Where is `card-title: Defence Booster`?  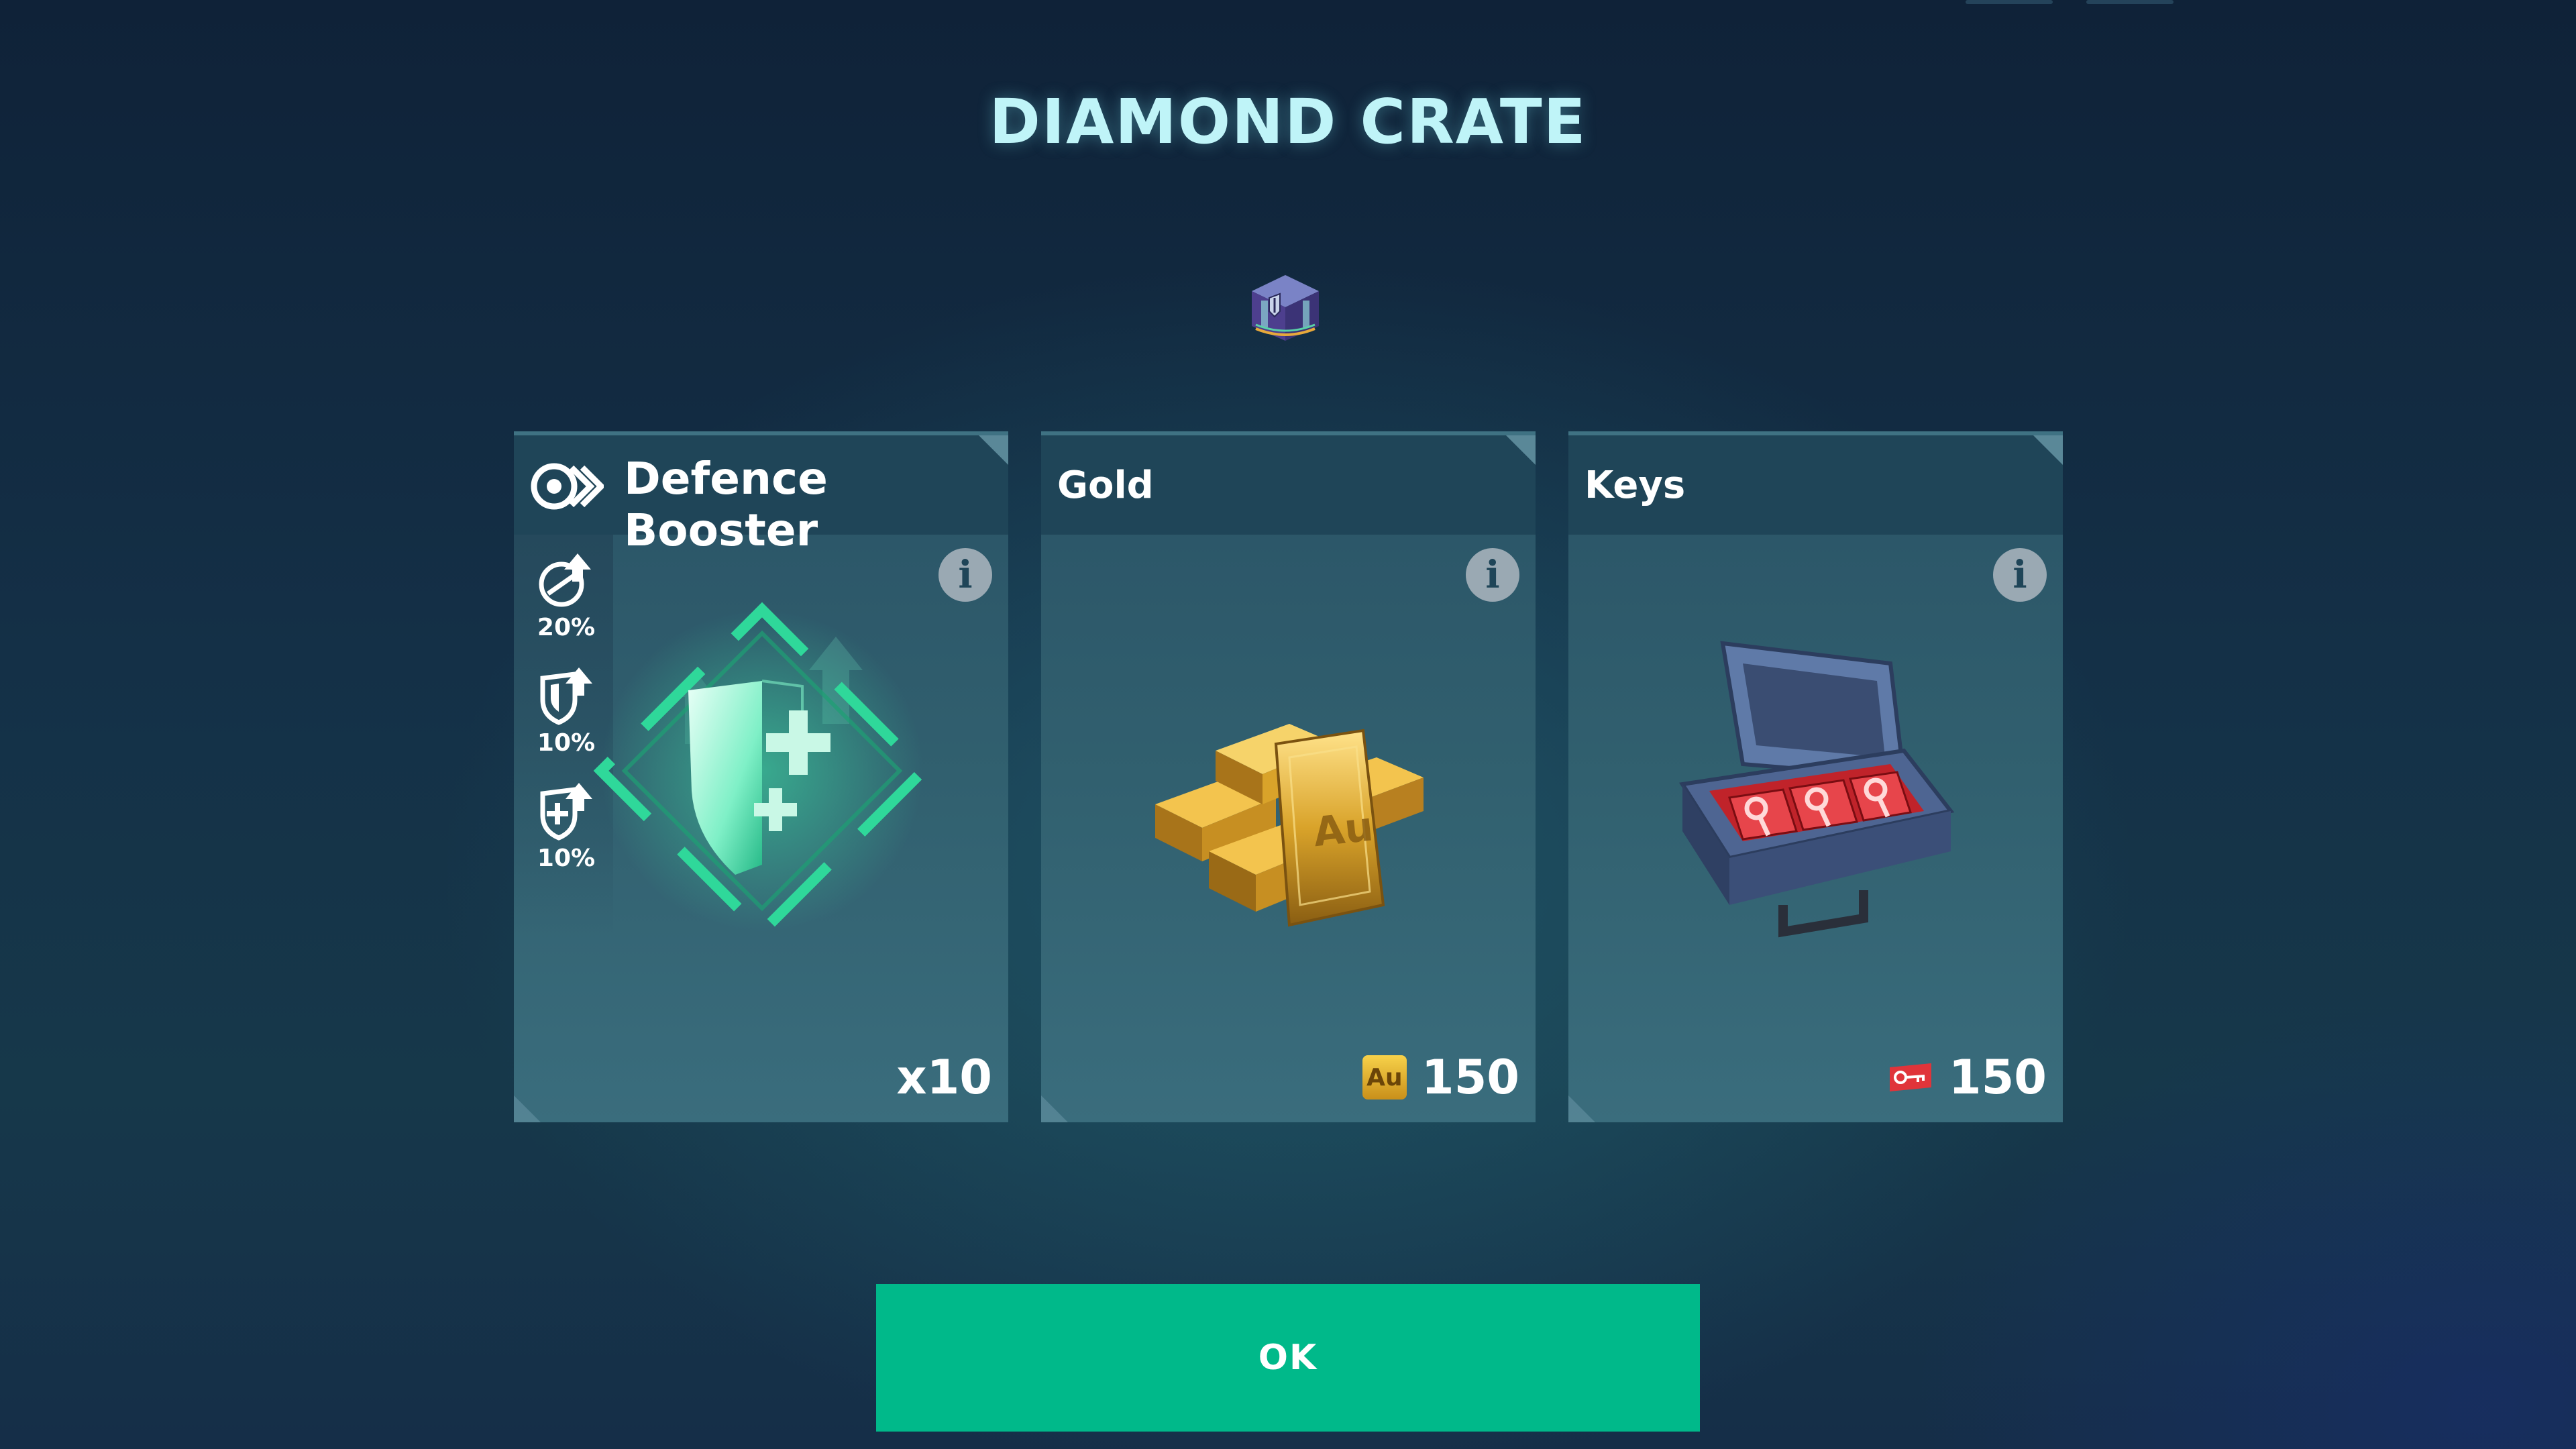 card-title: Defence Booster is located at coordinates (726, 504).